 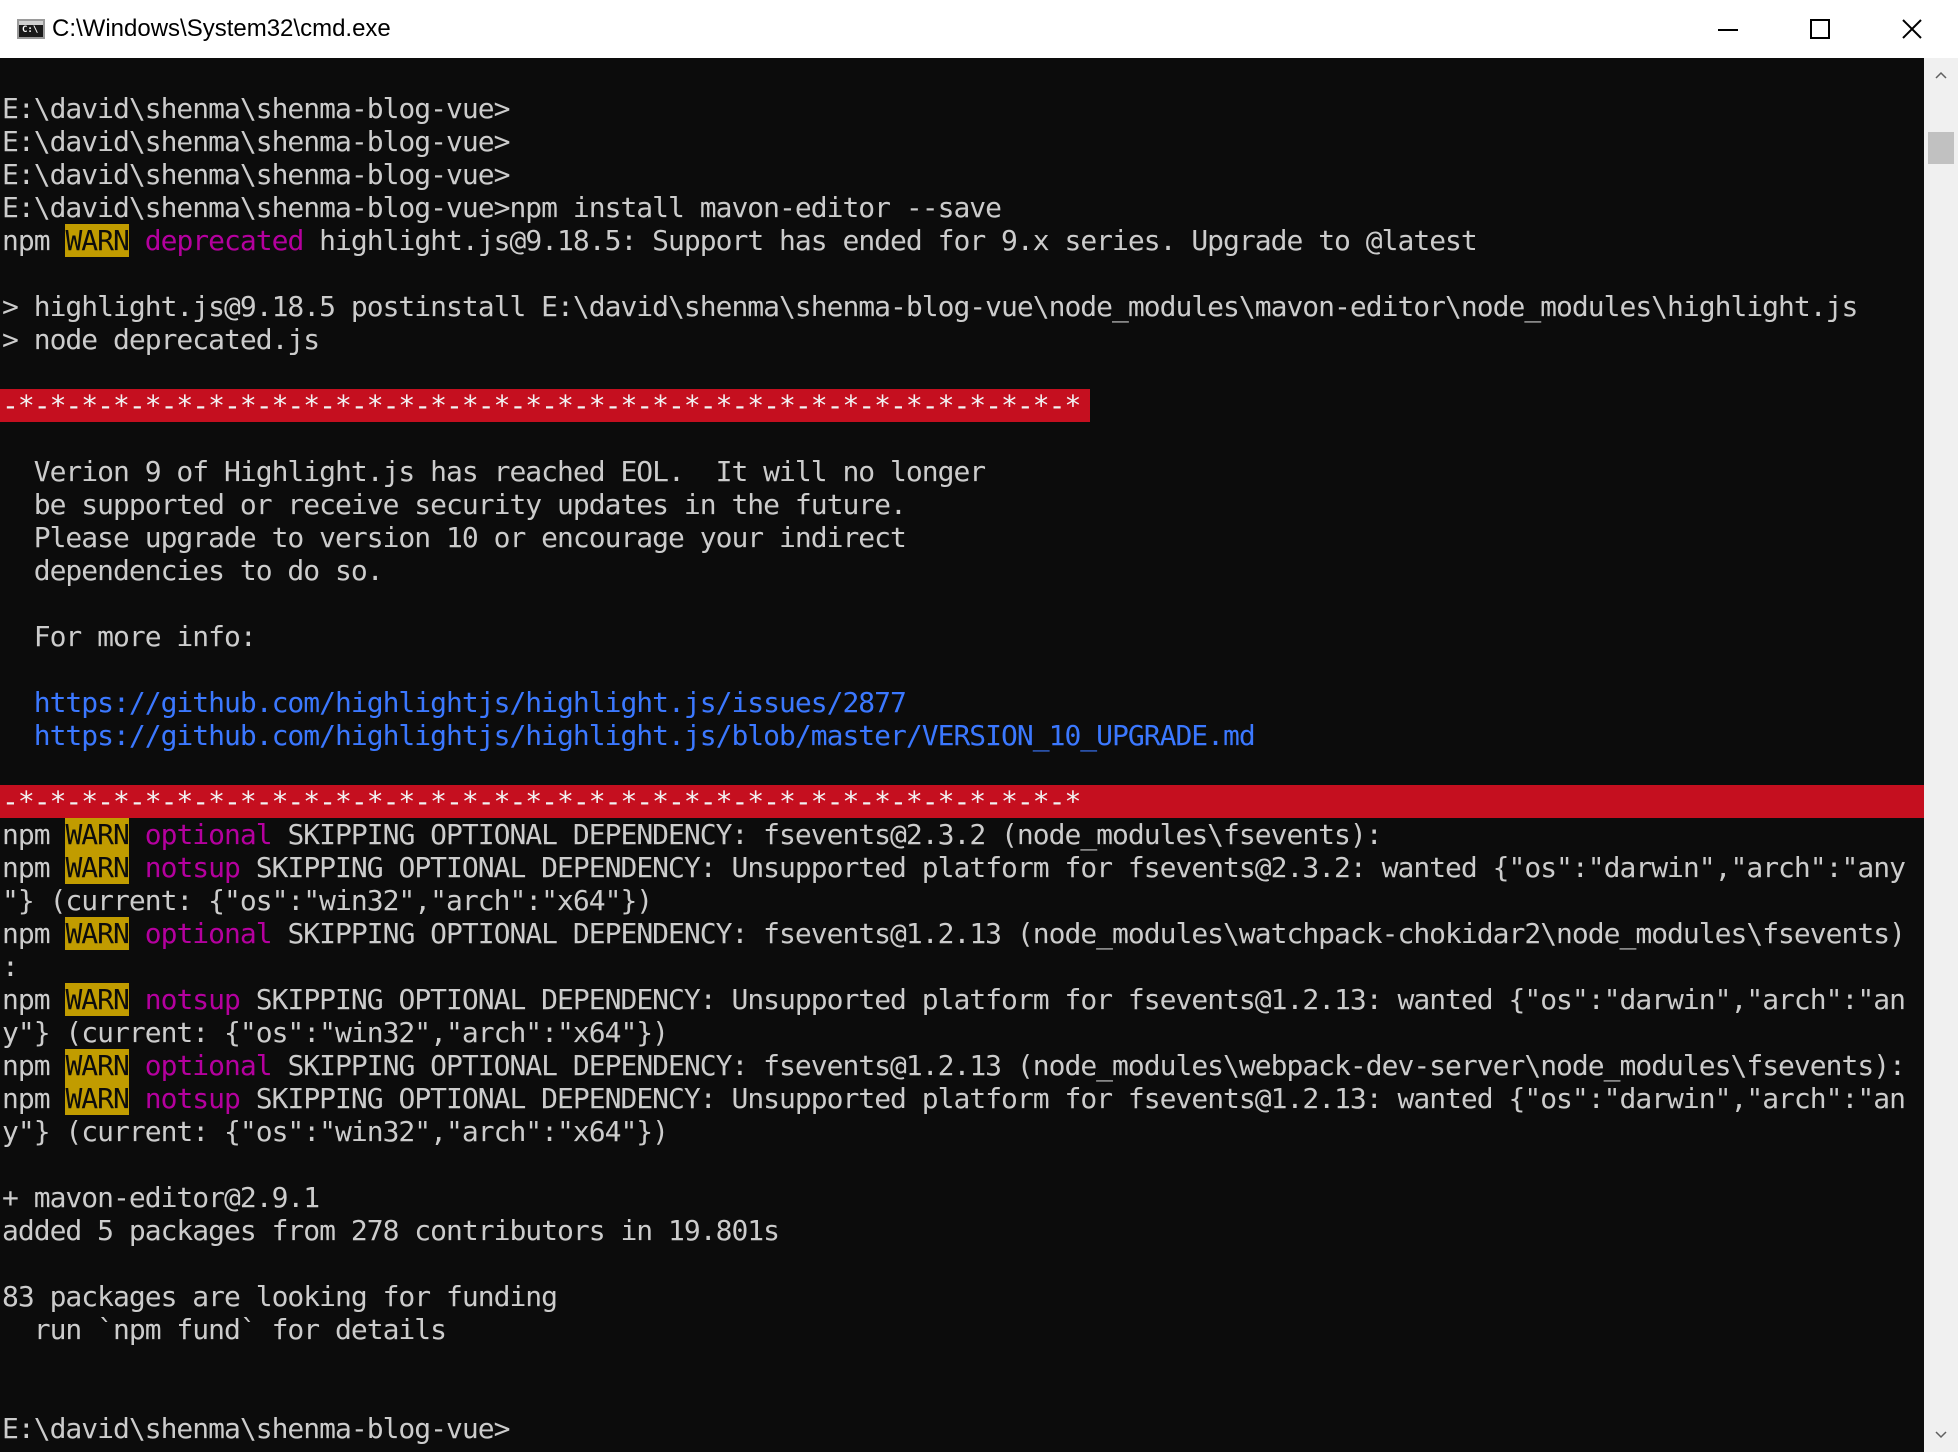 I want to click on funding-line: run `npm fund` for details, so click(x=224, y=1329).